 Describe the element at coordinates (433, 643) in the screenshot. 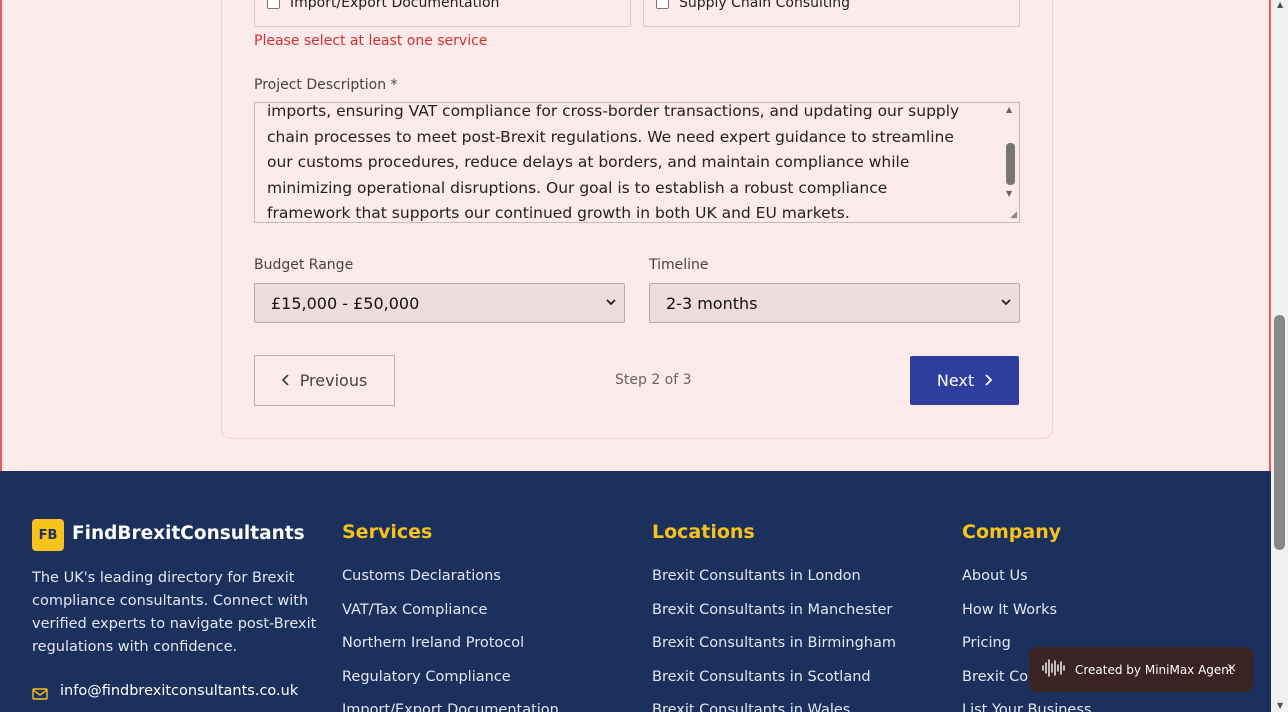

I see `footer-link-ni-protocol: Northern Ireland Protocol` at that location.